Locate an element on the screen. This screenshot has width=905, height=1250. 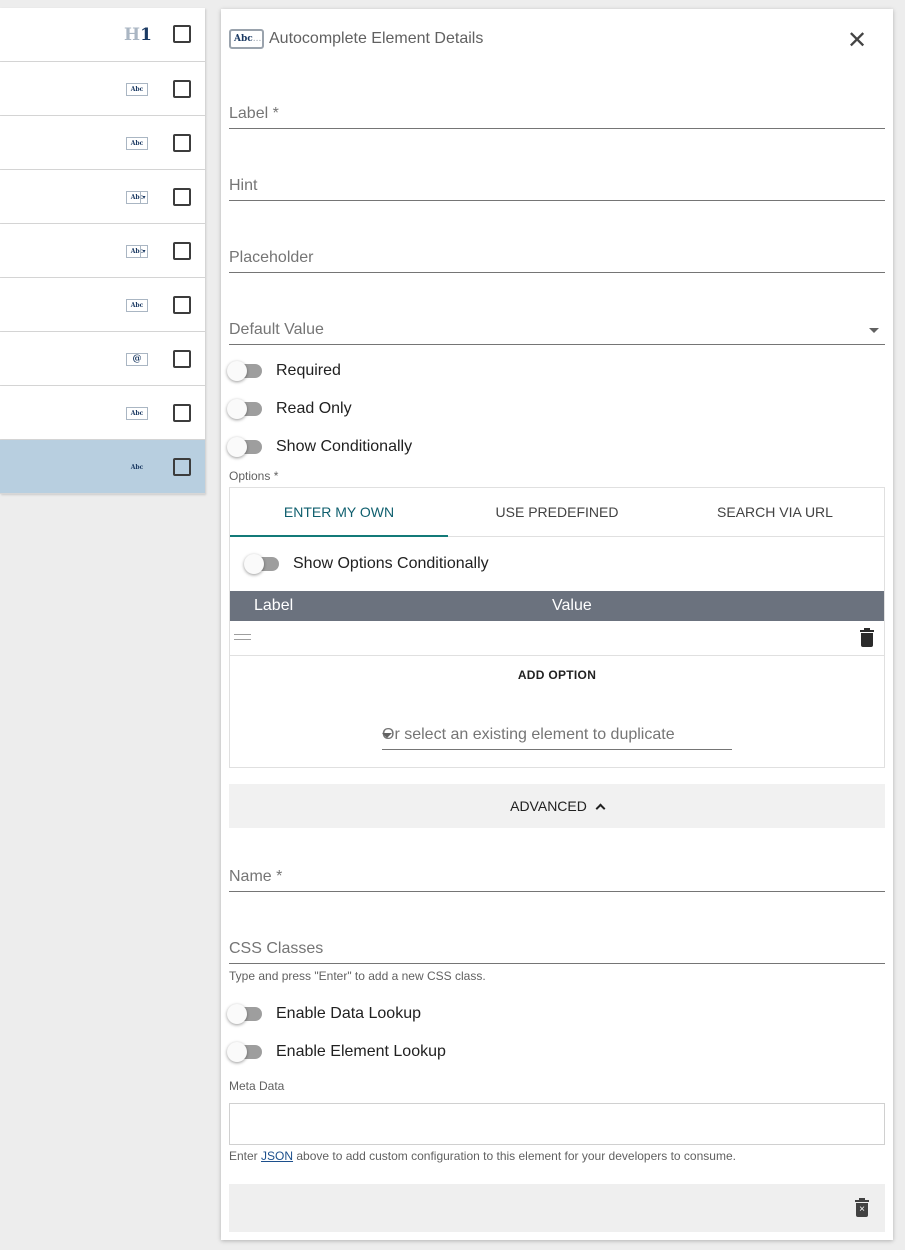
panel-header: Abc... Autocomplete Element Details is located at coordinates (356, 39).